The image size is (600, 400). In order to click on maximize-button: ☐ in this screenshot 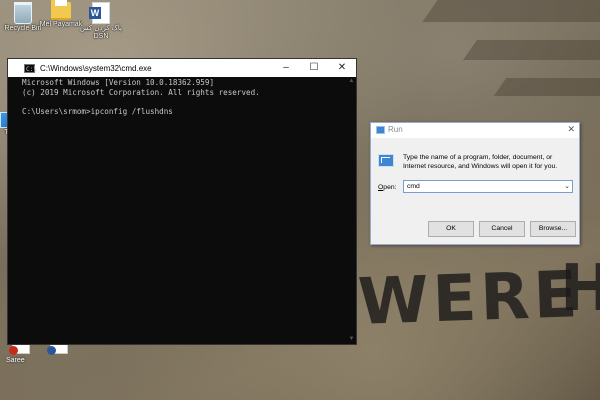, I will do `click(314, 68)`.